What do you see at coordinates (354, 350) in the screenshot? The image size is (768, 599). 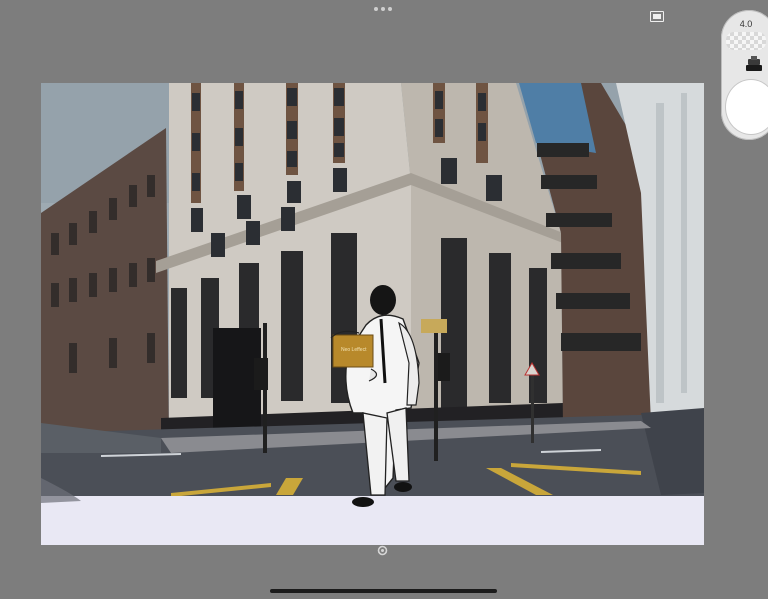 I see `box-label: Neo Leffect` at bounding box center [354, 350].